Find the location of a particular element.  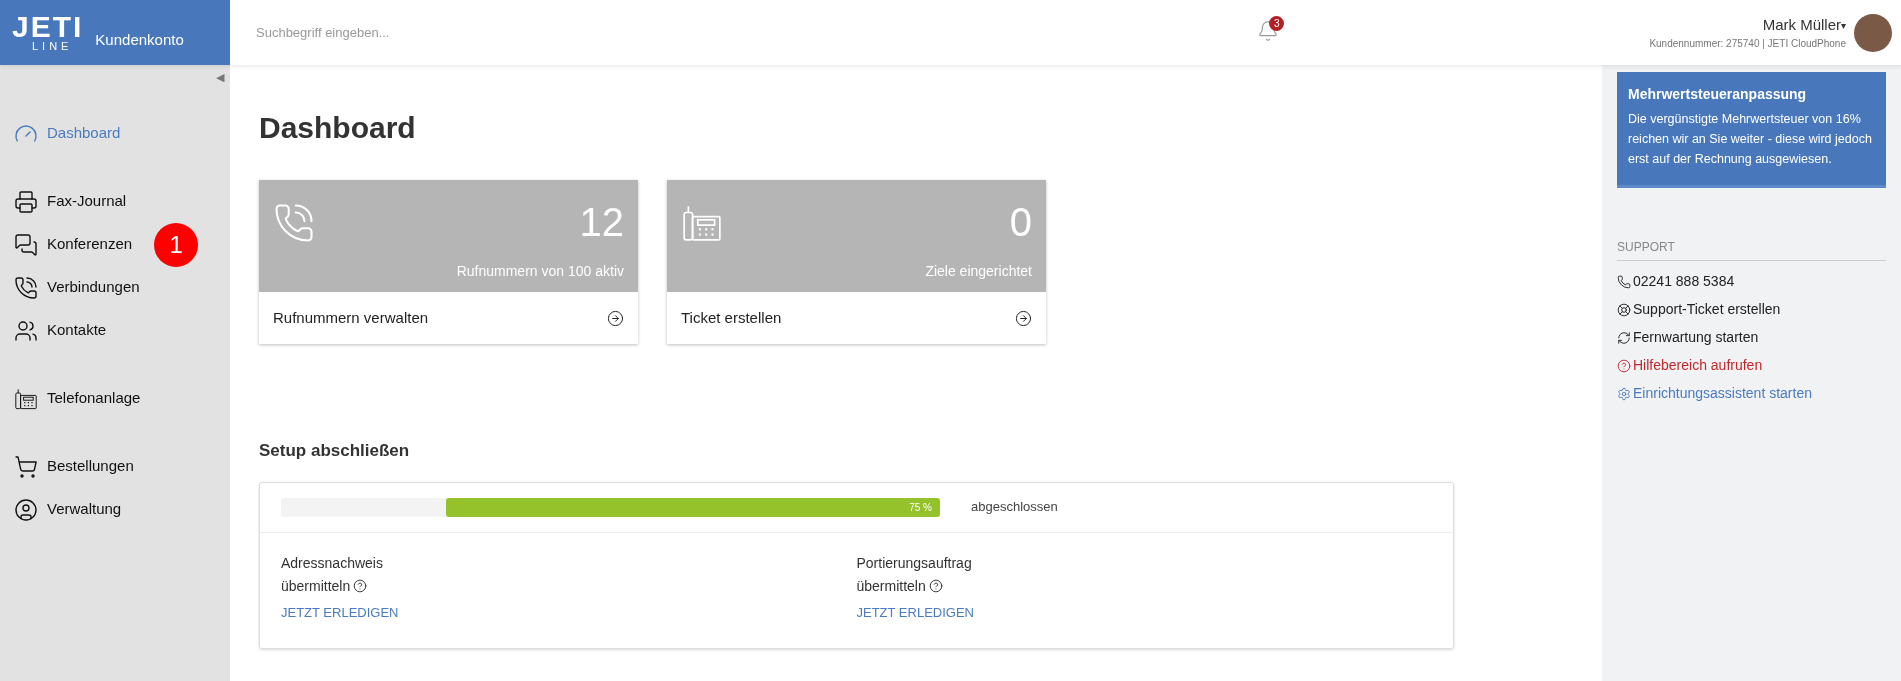

task-title: Portierungsauftrag is located at coordinates (914, 563).